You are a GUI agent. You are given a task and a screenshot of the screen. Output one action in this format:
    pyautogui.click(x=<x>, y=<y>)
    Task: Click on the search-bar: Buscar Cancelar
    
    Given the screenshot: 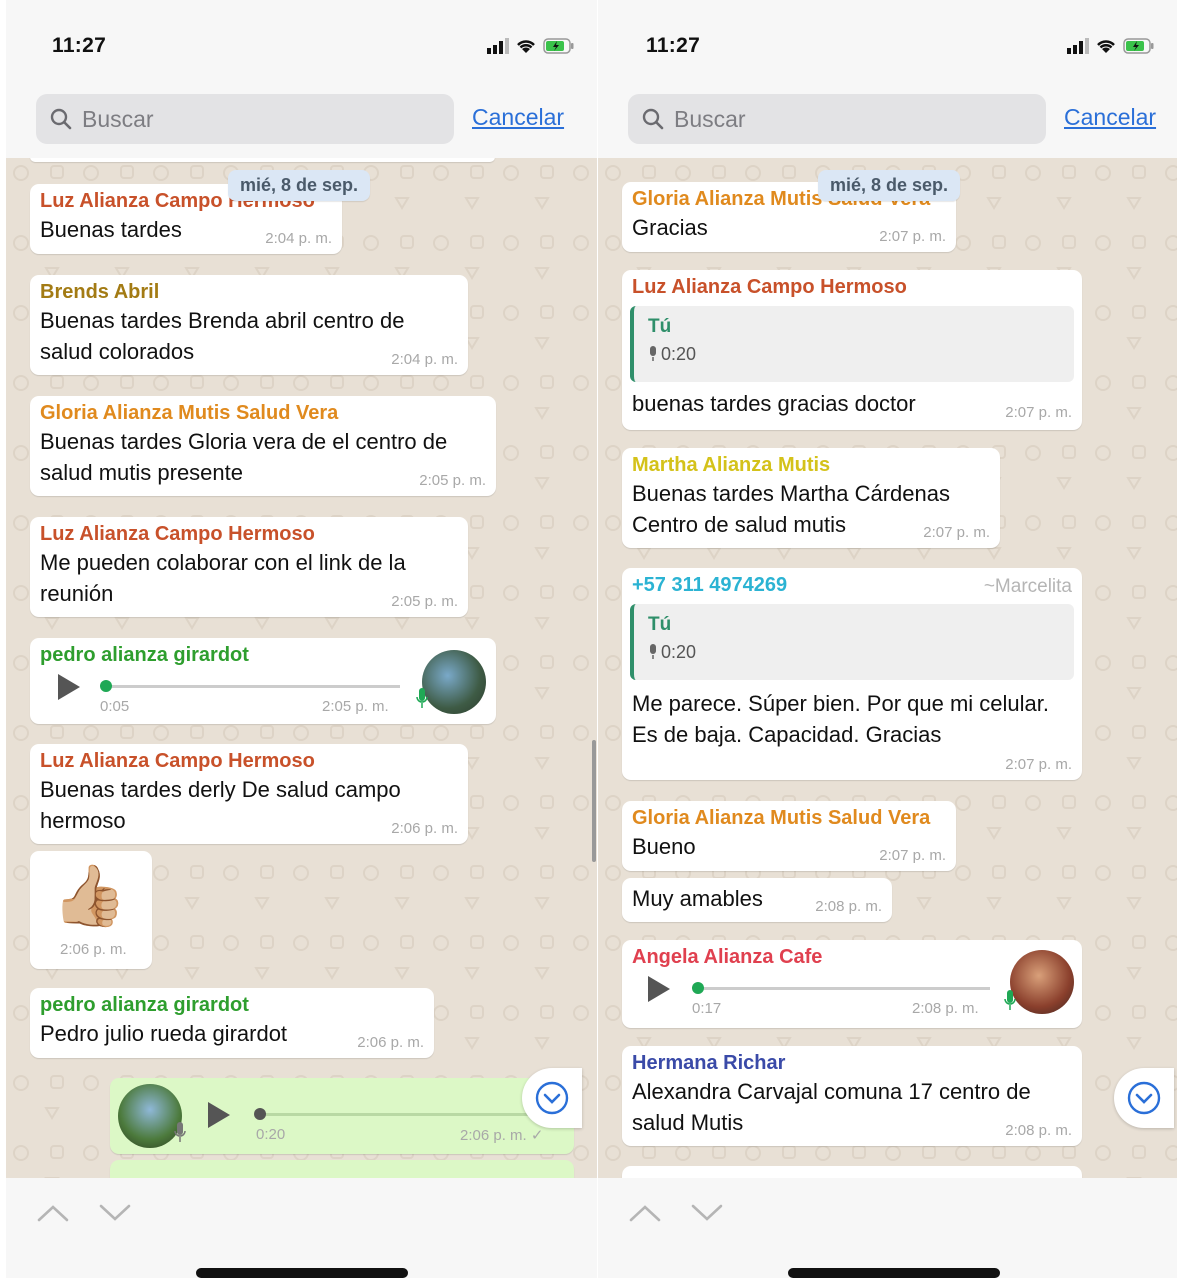 What is the action you would take?
    pyautogui.click(x=301, y=120)
    